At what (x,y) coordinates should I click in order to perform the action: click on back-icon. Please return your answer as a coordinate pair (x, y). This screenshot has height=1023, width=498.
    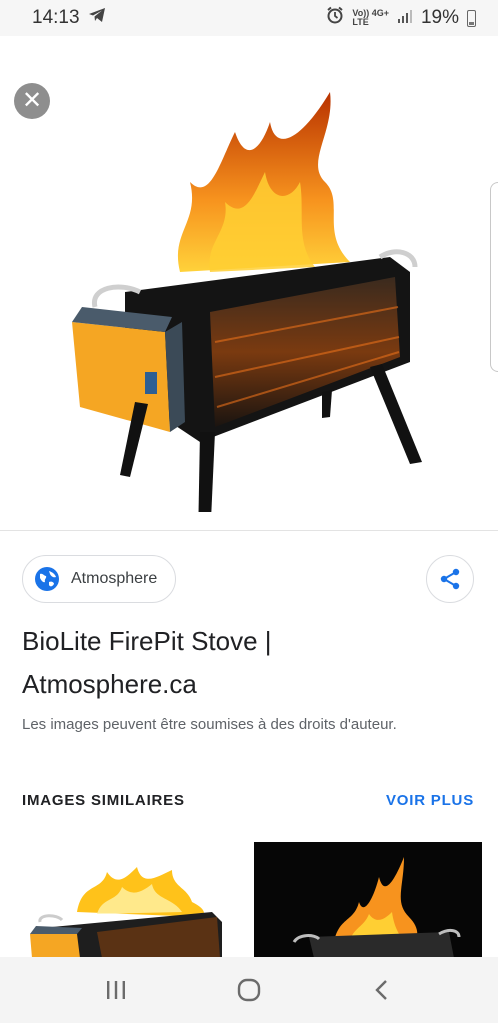
    Looking at the image, I should click on (380, 990).